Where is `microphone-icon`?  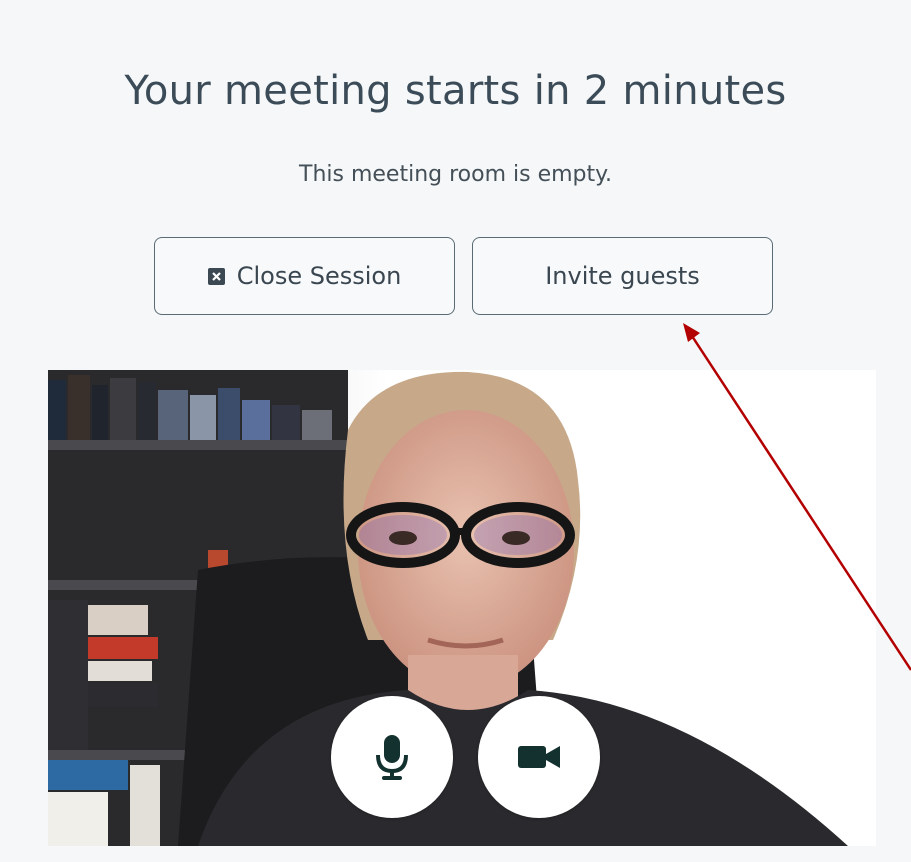
microphone-icon is located at coordinates (392, 757).